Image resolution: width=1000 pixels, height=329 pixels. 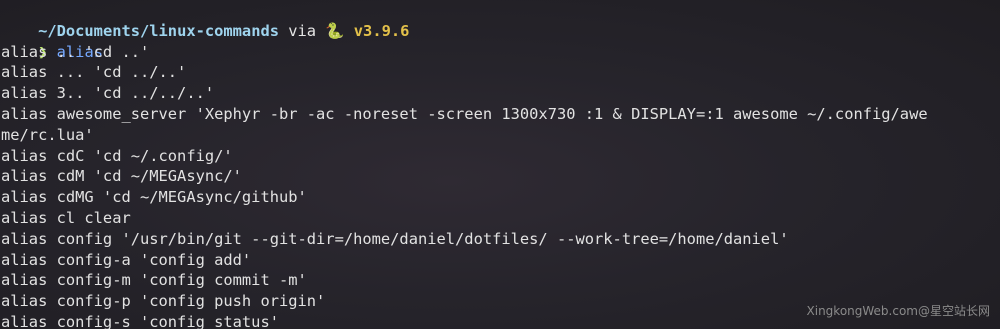 What do you see at coordinates (154, 280) in the screenshot?
I see `output-line: alias config-m 'config commit -m'` at bounding box center [154, 280].